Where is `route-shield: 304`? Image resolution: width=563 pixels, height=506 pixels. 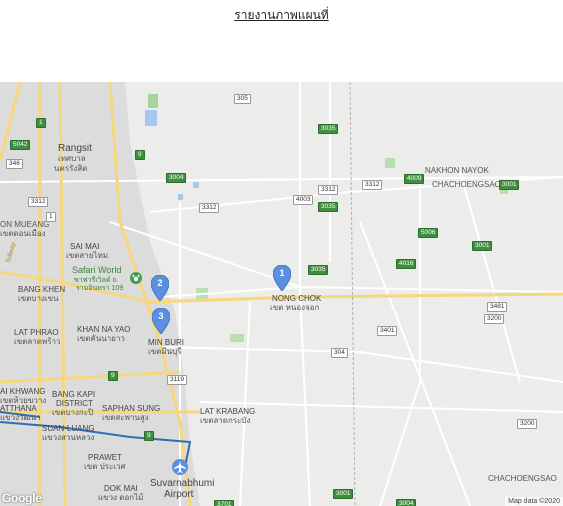 route-shield: 304 is located at coordinates (339, 353).